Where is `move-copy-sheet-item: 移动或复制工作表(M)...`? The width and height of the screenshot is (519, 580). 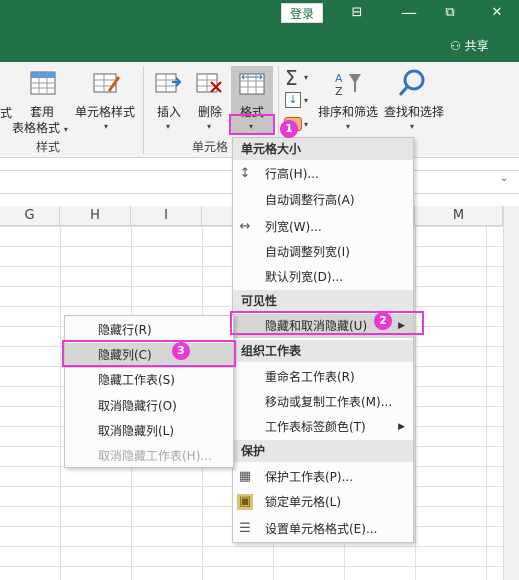 move-copy-sheet-item: 移动或复制工作表(M)... is located at coordinates (323, 402).